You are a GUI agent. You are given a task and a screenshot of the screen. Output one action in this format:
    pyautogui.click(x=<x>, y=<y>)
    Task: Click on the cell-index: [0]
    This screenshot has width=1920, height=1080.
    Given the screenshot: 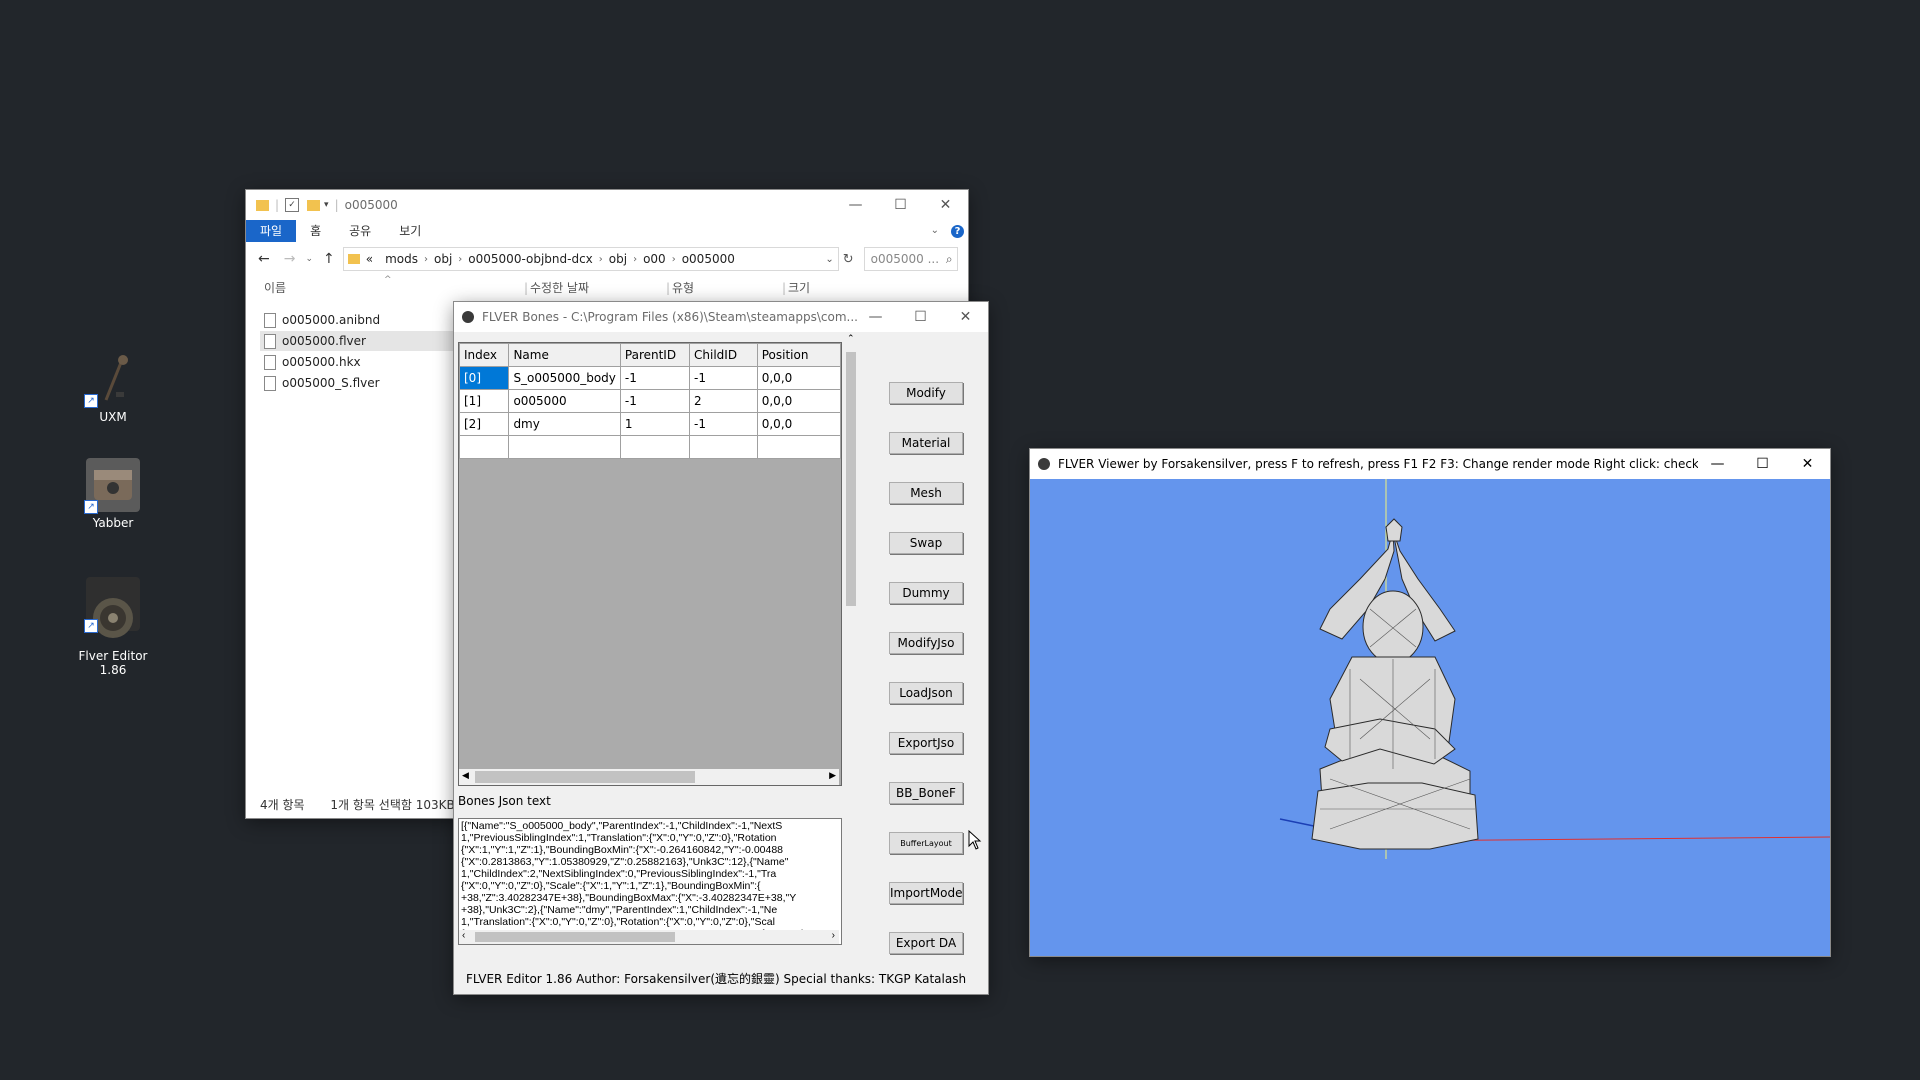 What is the action you would take?
    pyautogui.click(x=484, y=378)
    